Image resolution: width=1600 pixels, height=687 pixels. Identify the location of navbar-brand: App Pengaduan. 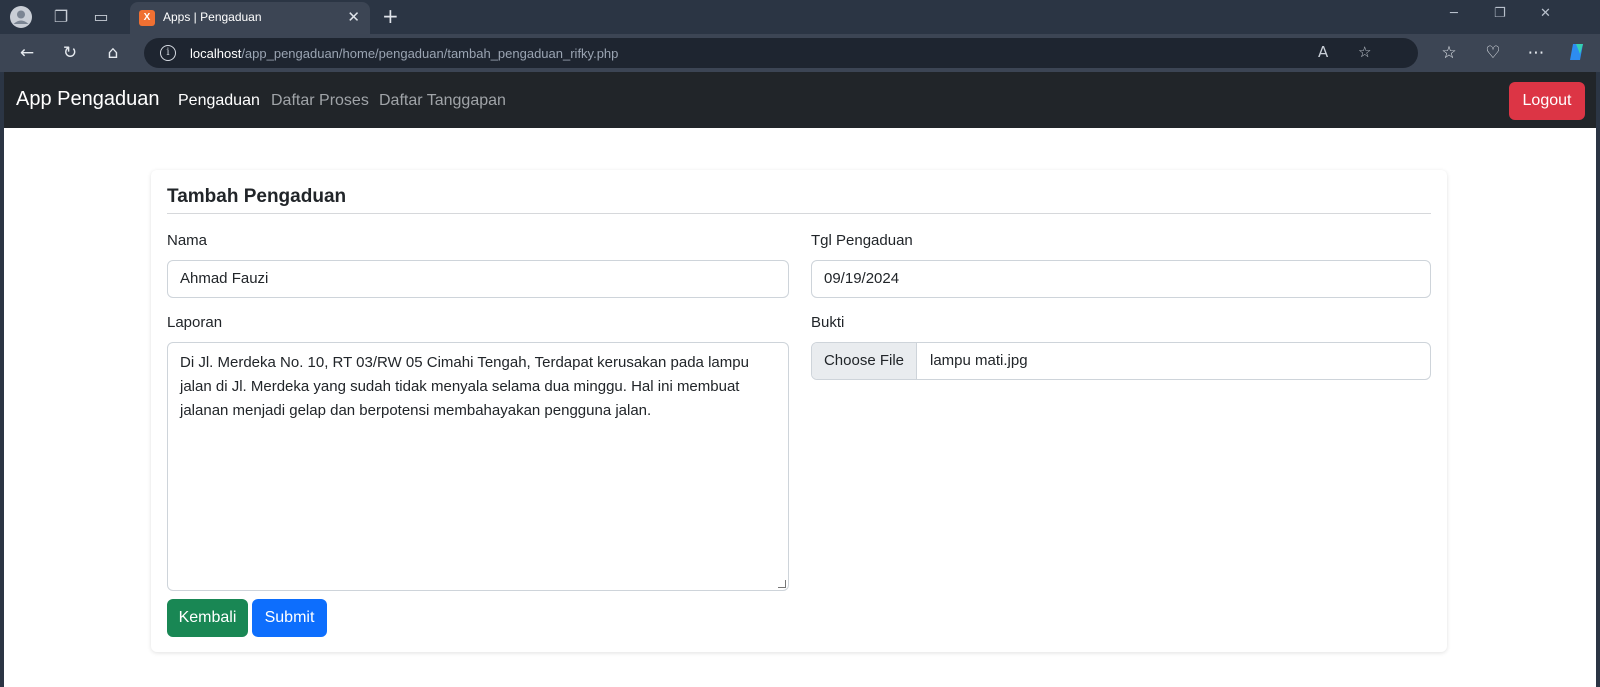
(87, 99).